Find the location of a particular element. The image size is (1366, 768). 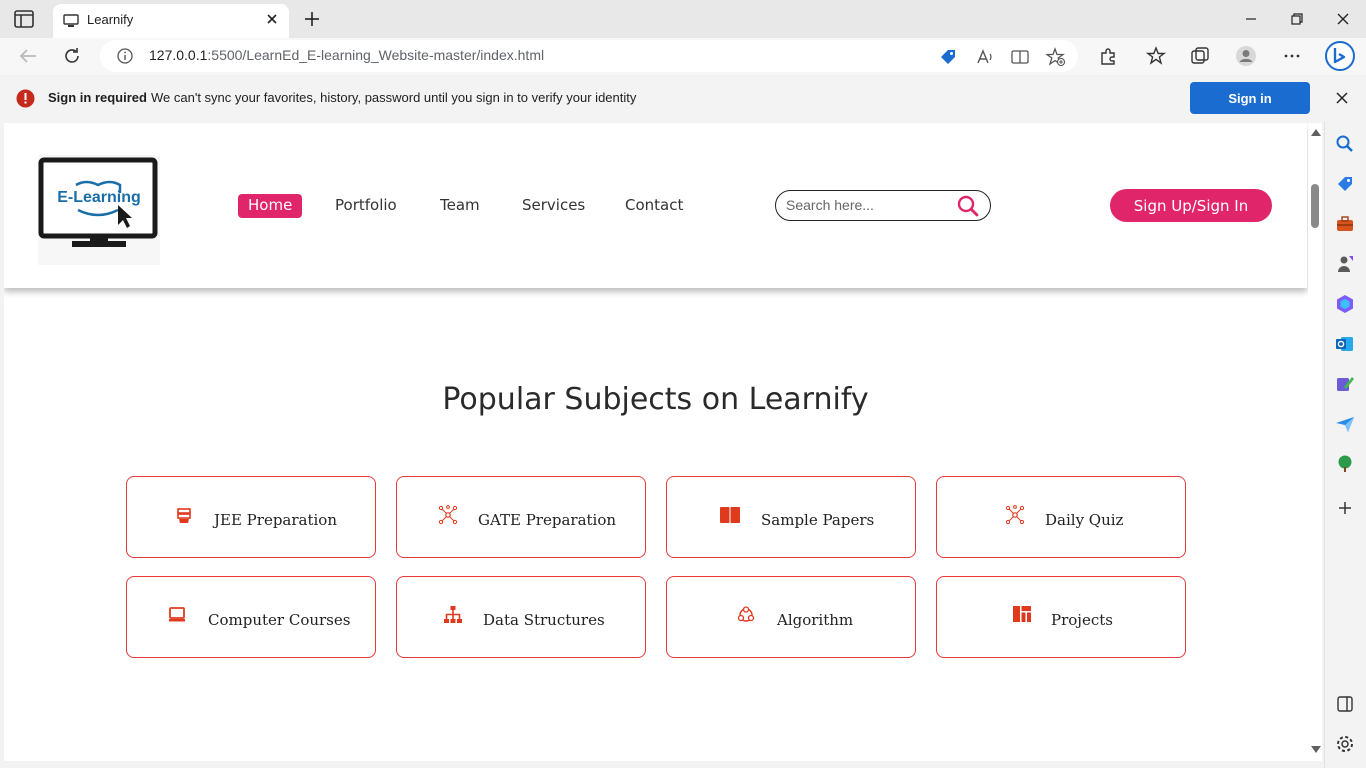

window-bottom-edge is located at coordinates (662, 764).